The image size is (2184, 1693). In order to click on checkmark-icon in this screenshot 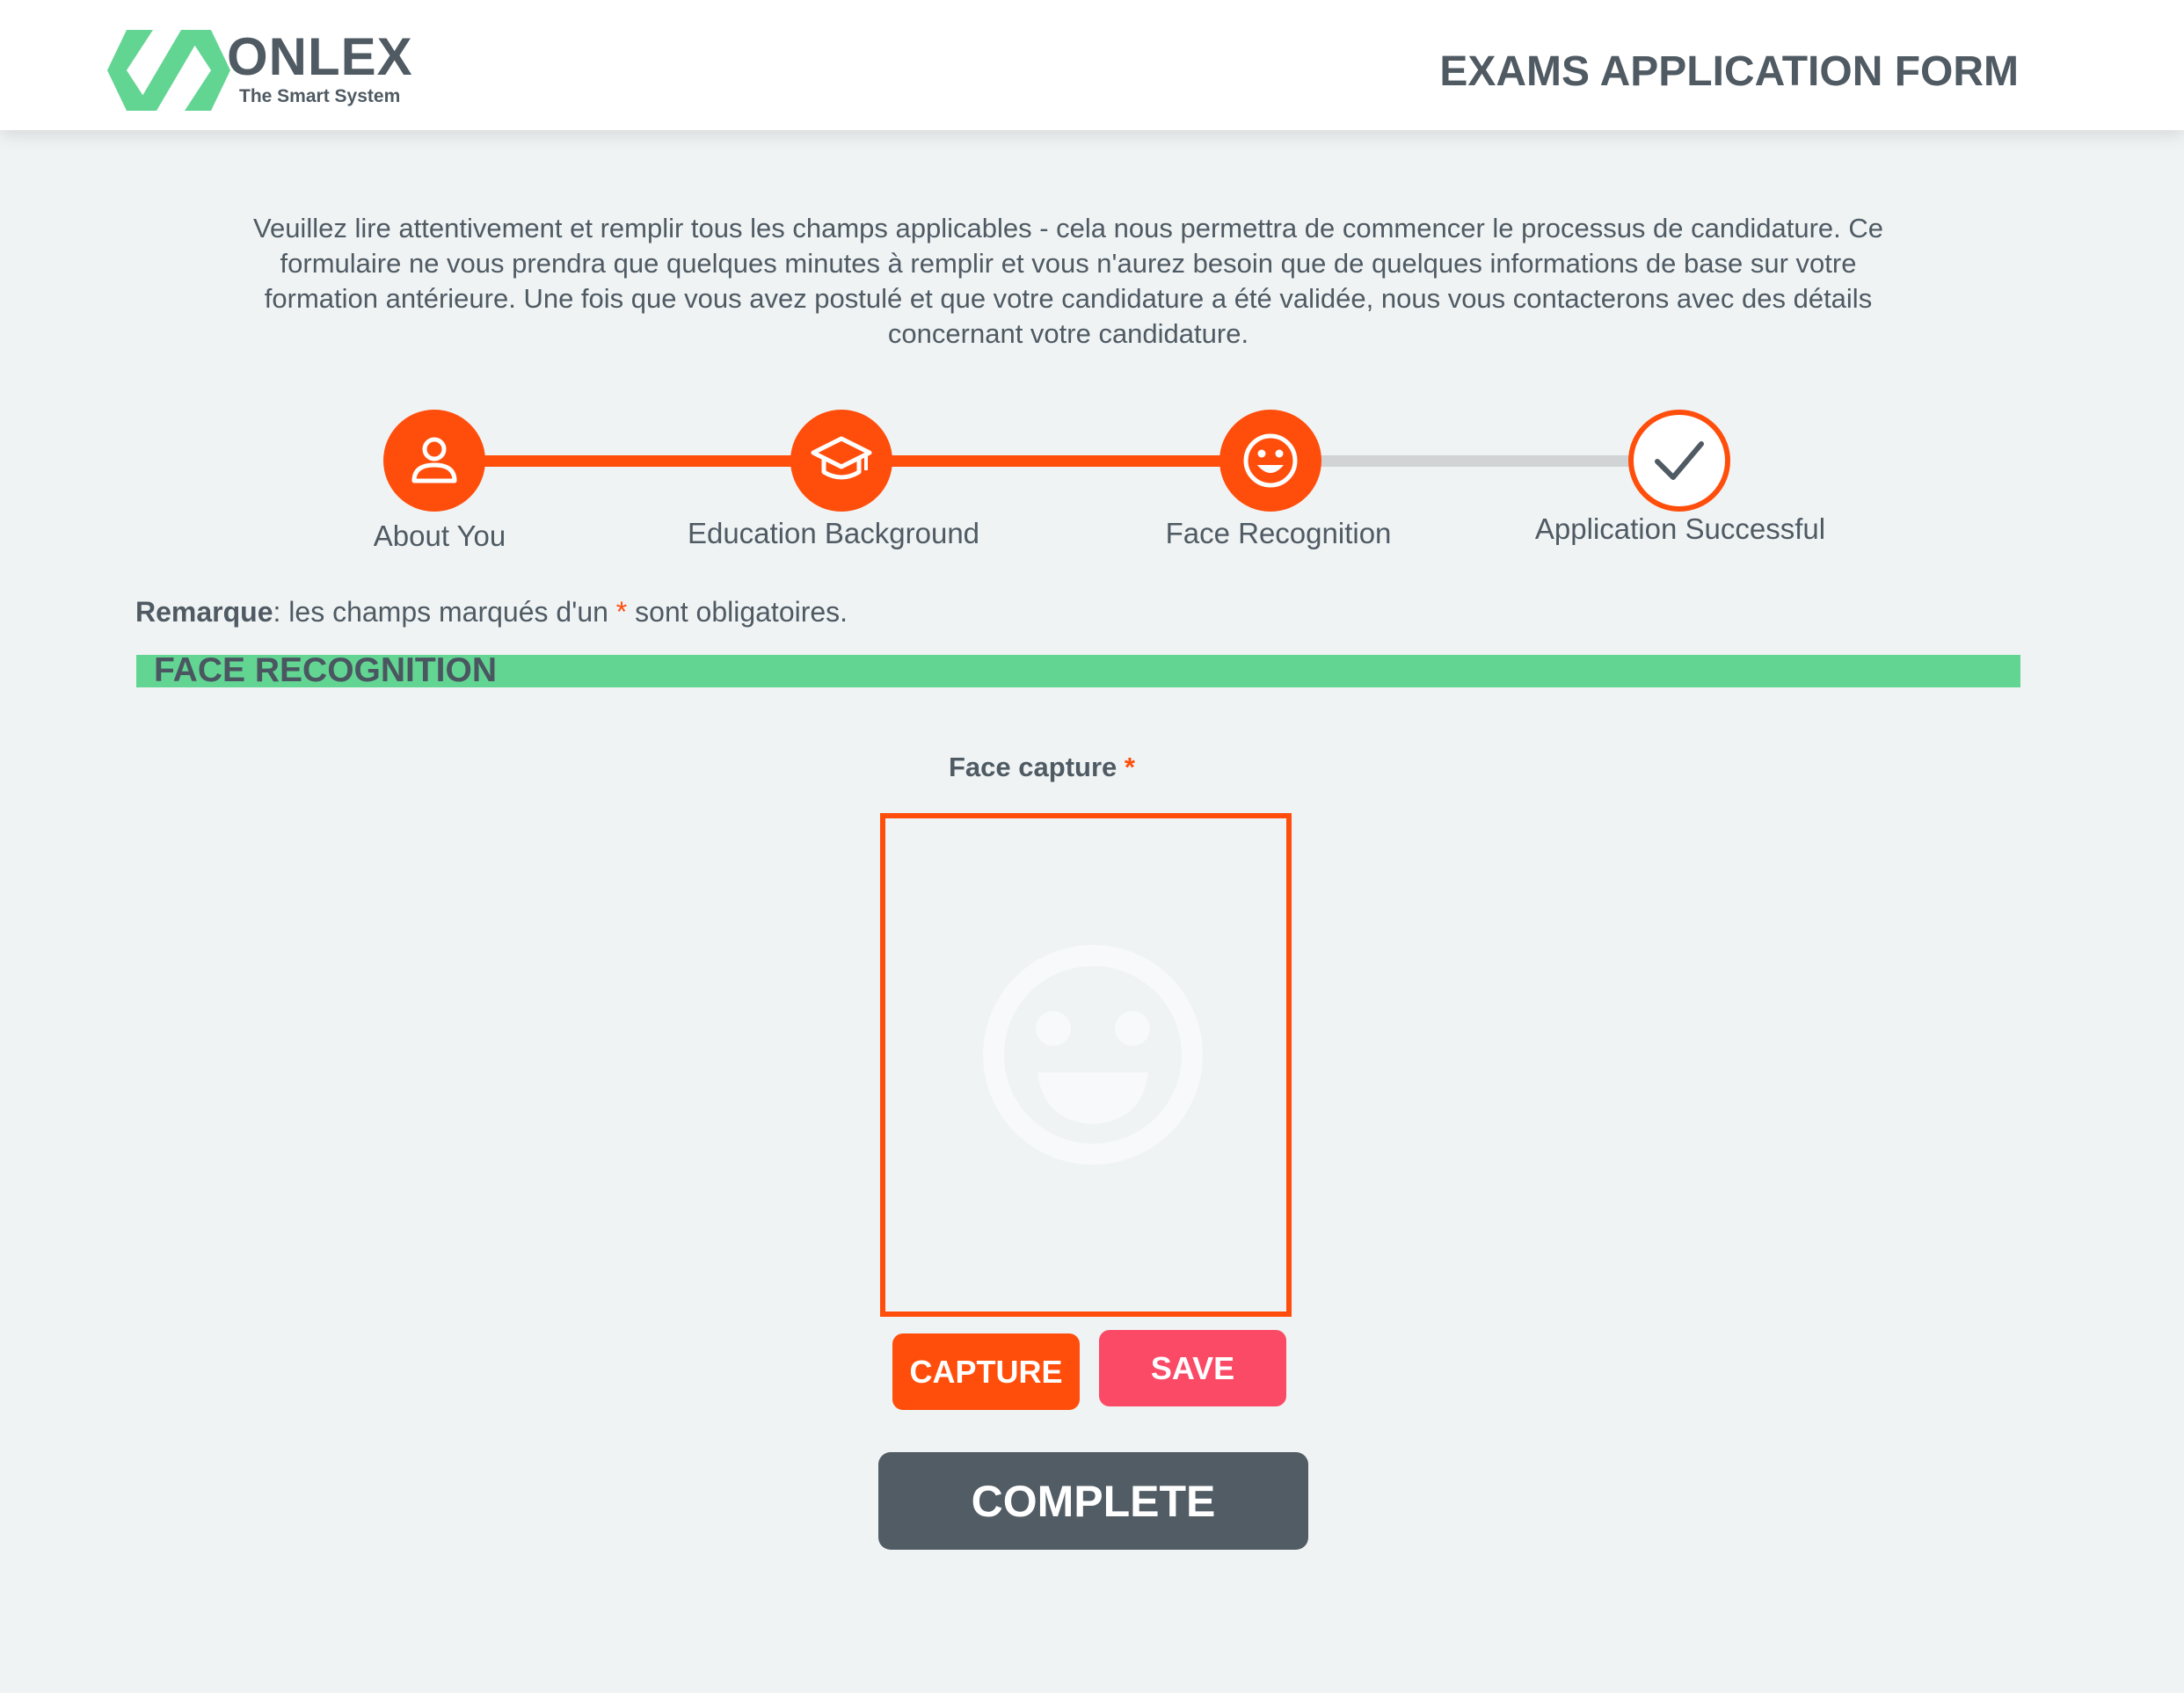, I will do `click(1679, 460)`.